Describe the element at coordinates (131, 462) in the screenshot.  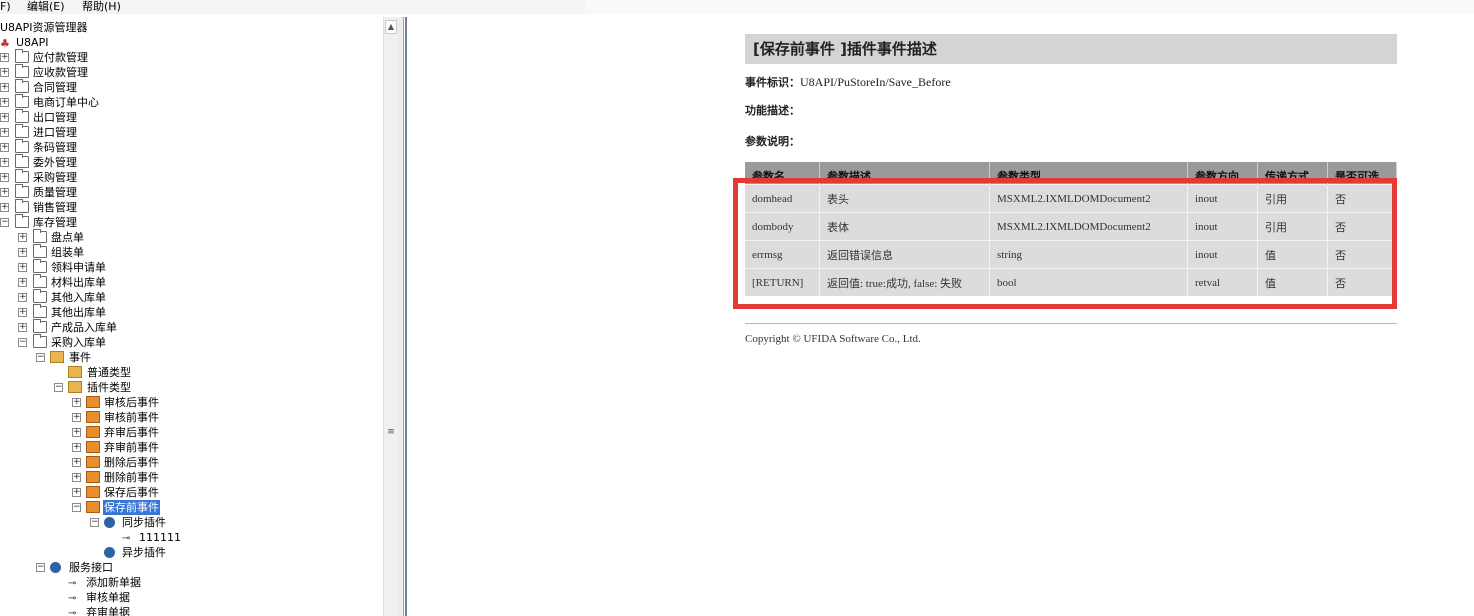
I see `tree-node-label: 删除后事件` at that location.